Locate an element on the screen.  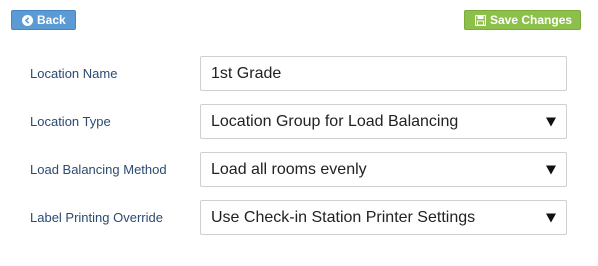
save-changes-label: Save Changes is located at coordinates (531, 20).